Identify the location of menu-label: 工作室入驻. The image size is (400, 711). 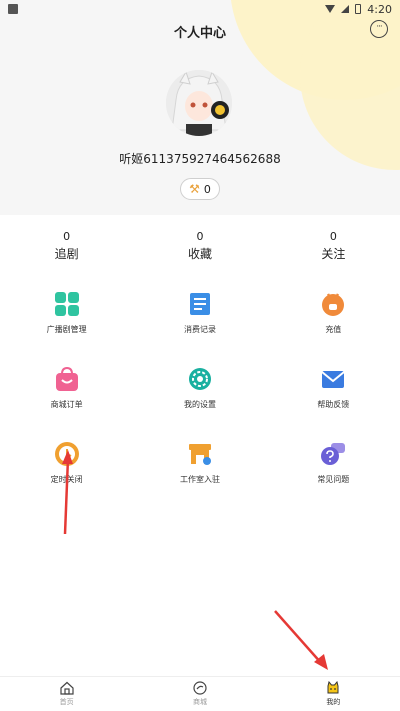
(199, 479).